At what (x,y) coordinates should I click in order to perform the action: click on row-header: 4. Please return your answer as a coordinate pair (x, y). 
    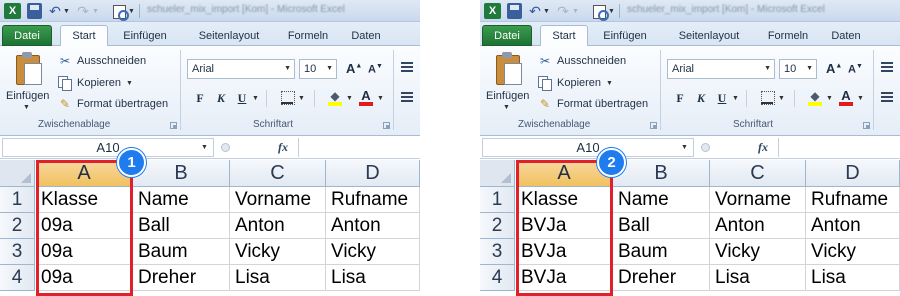
    Looking at the image, I should click on (497, 278).